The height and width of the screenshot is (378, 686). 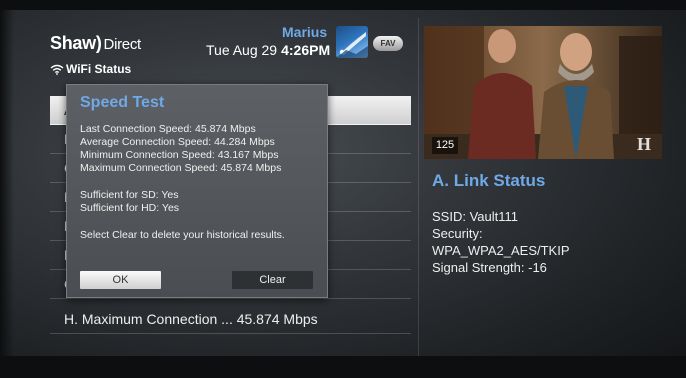 I want to click on ok-button: OK, so click(x=120, y=280).